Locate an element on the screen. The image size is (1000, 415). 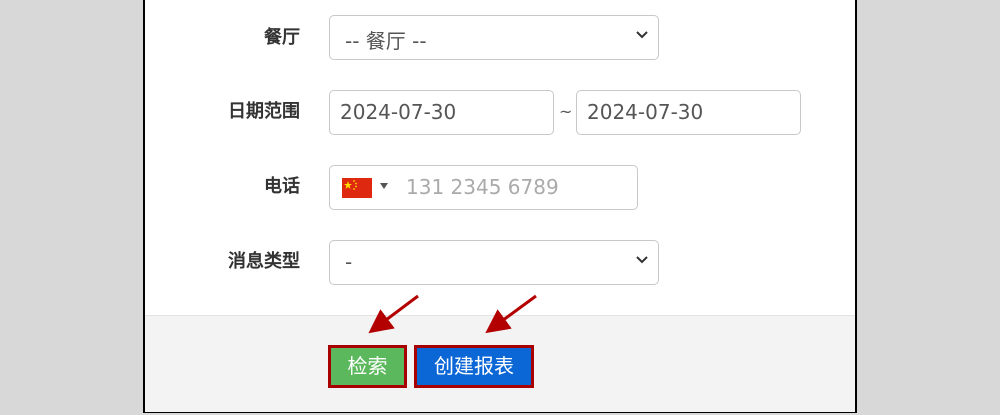
search-button: 检索 is located at coordinates (367, 366).